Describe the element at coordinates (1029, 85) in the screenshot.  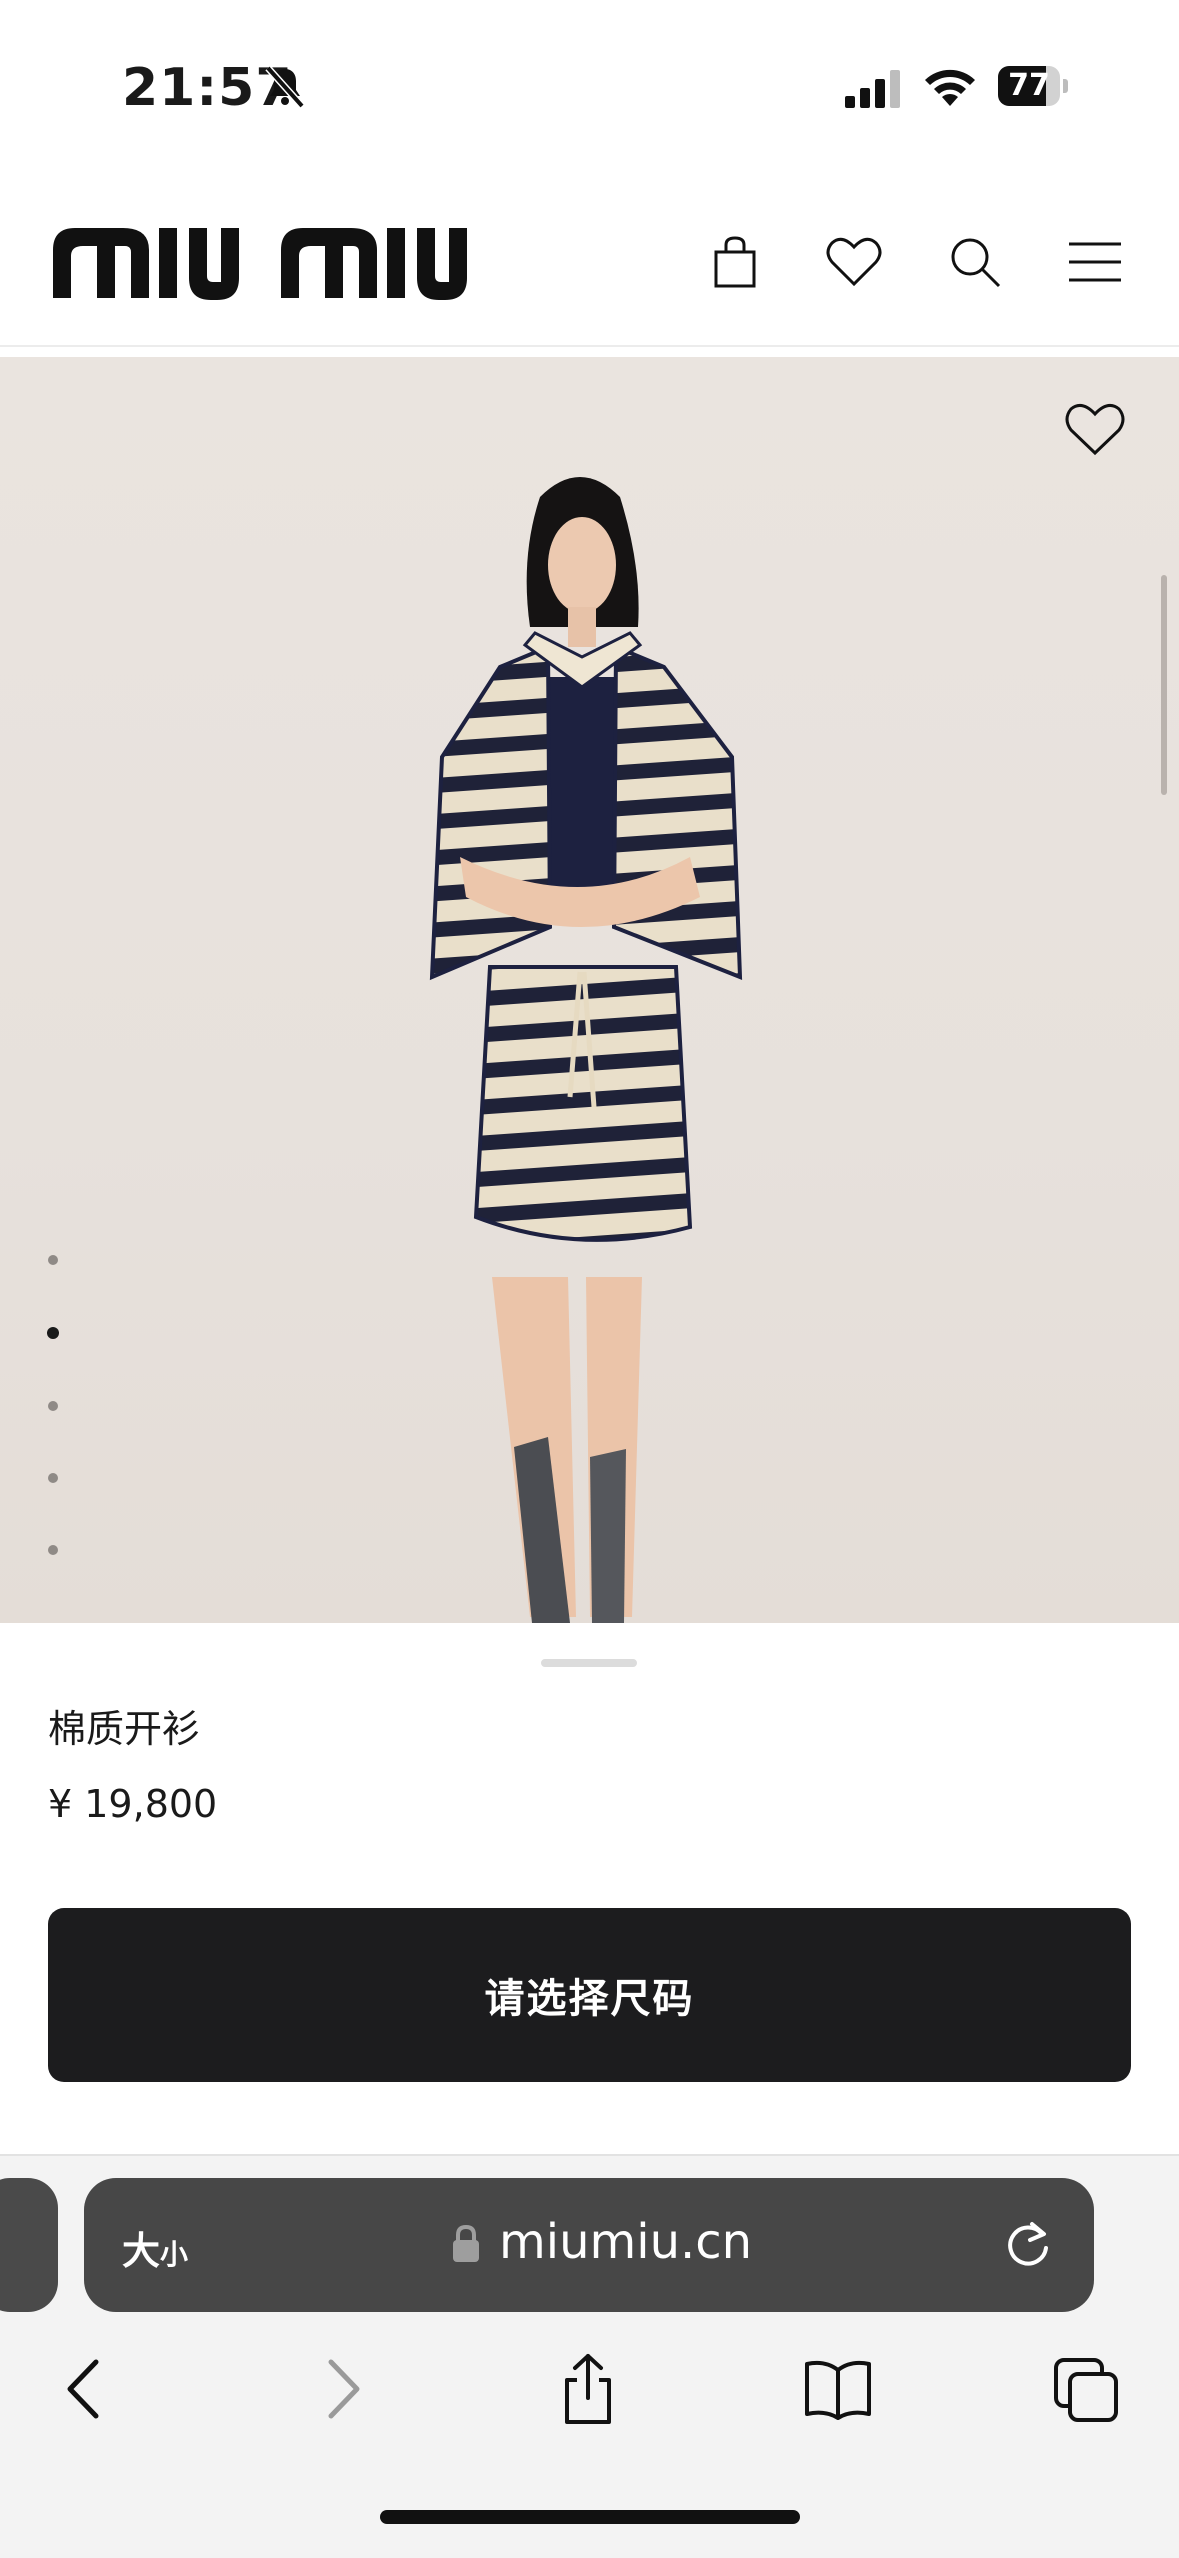
I see `battery-percentage: 77` at that location.